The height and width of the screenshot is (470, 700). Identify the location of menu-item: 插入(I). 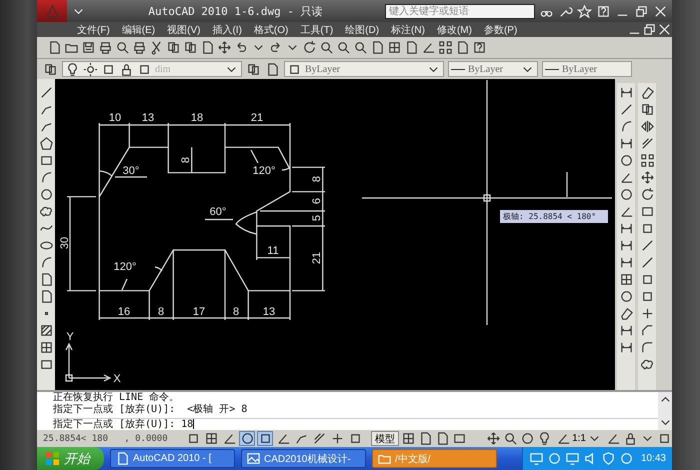
(227, 29).